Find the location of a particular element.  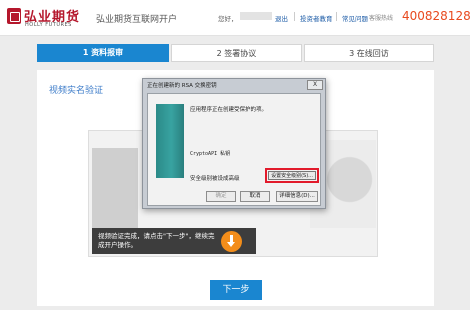

video-tip-text: 视频验证完成，请点击"下一步"，继续完成开户操作。 is located at coordinates (156, 240).